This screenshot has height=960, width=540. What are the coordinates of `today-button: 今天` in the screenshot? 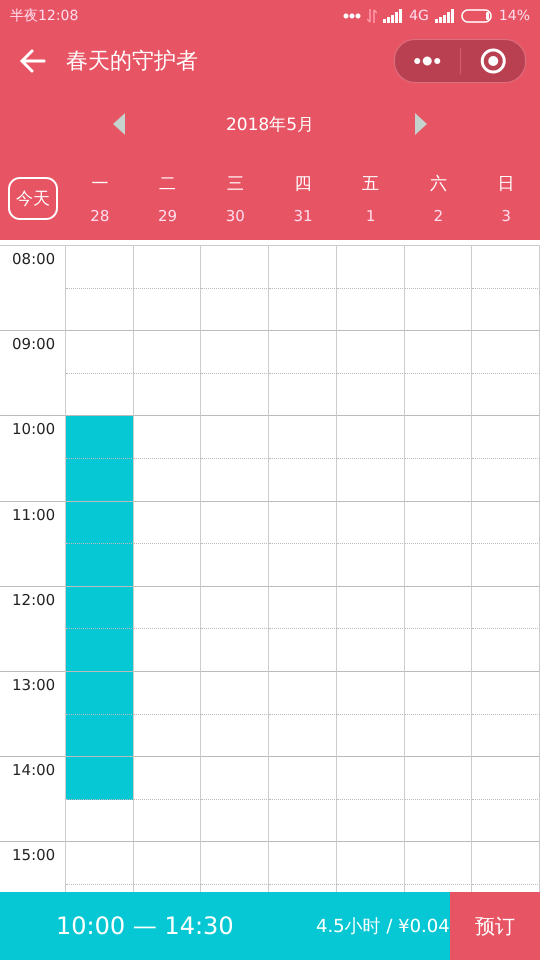 It's located at (33, 198).